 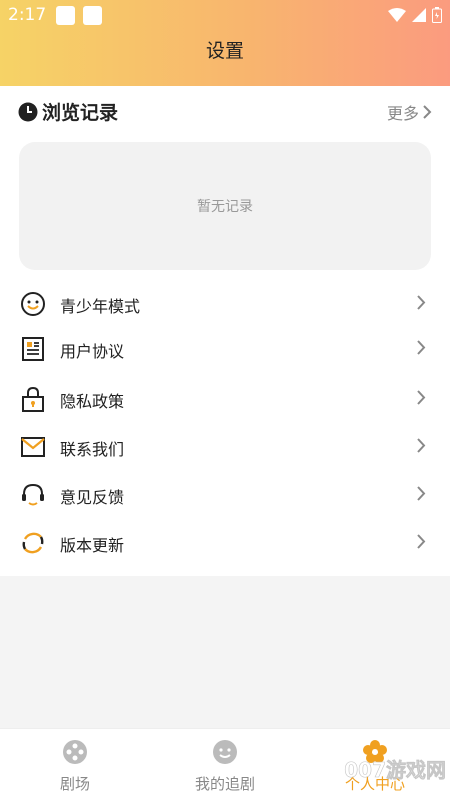 I want to click on menu-label: 联系我们, so click(x=92, y=449).